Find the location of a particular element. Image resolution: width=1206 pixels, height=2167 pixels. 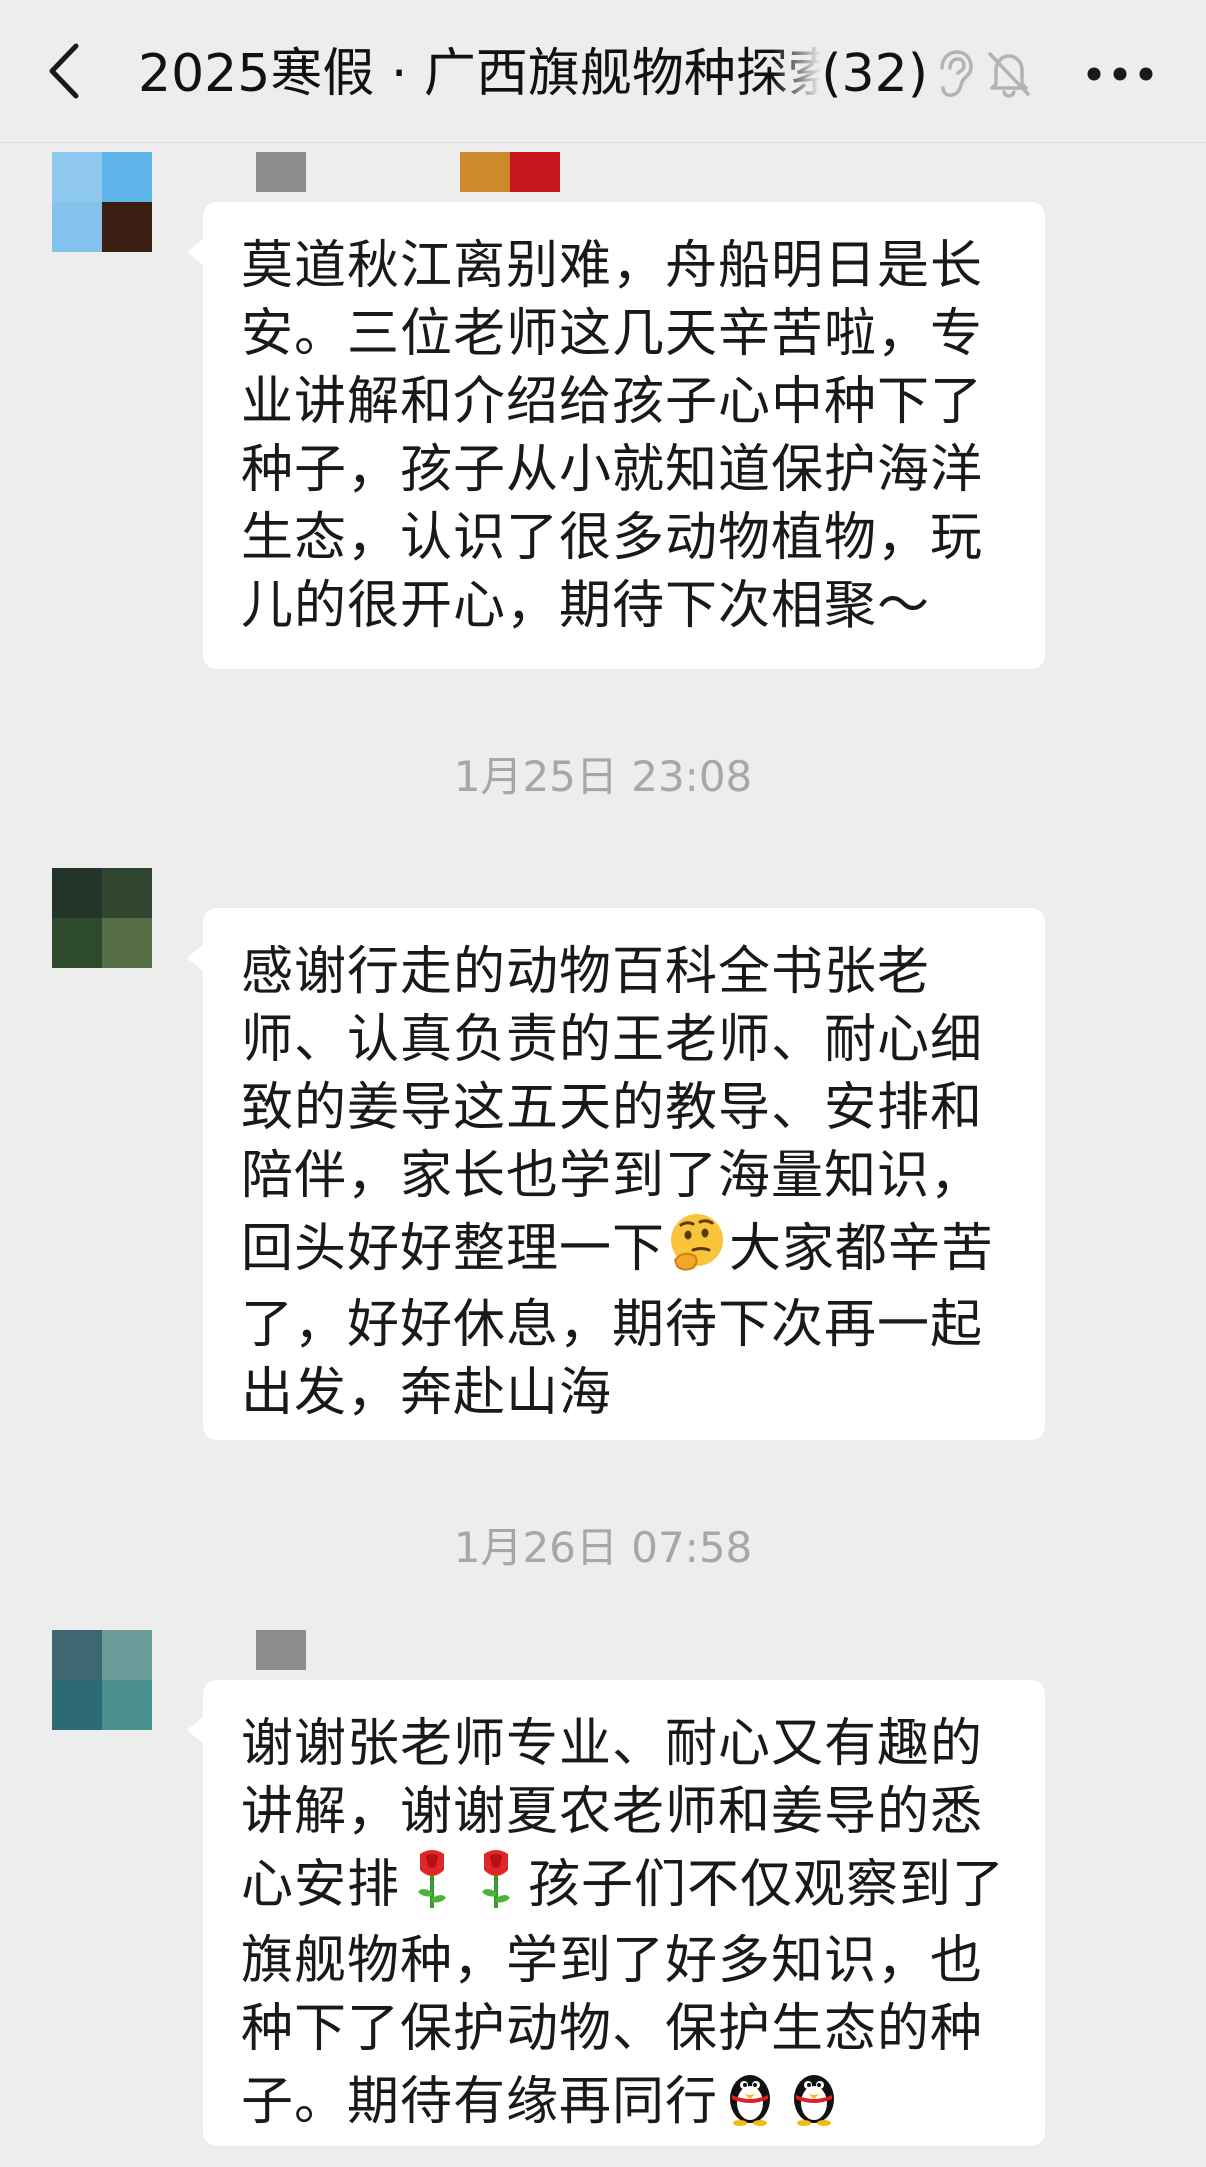

ear-icon is located at coordinates (954, 74).